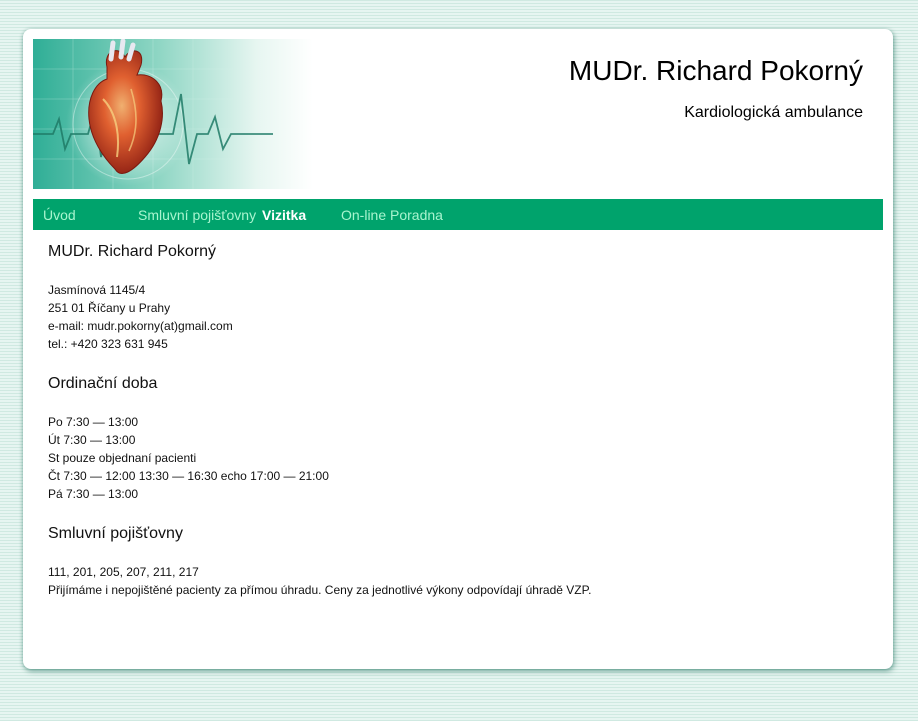 Image resolution: width=918 pixels, height=721 pixels. What do you see at coordinates (197, 215) in the screenshot?
I see `nav-link-smluvni-pojistovny: Smluvní pojišťovny` at bounding box center [197, 215].